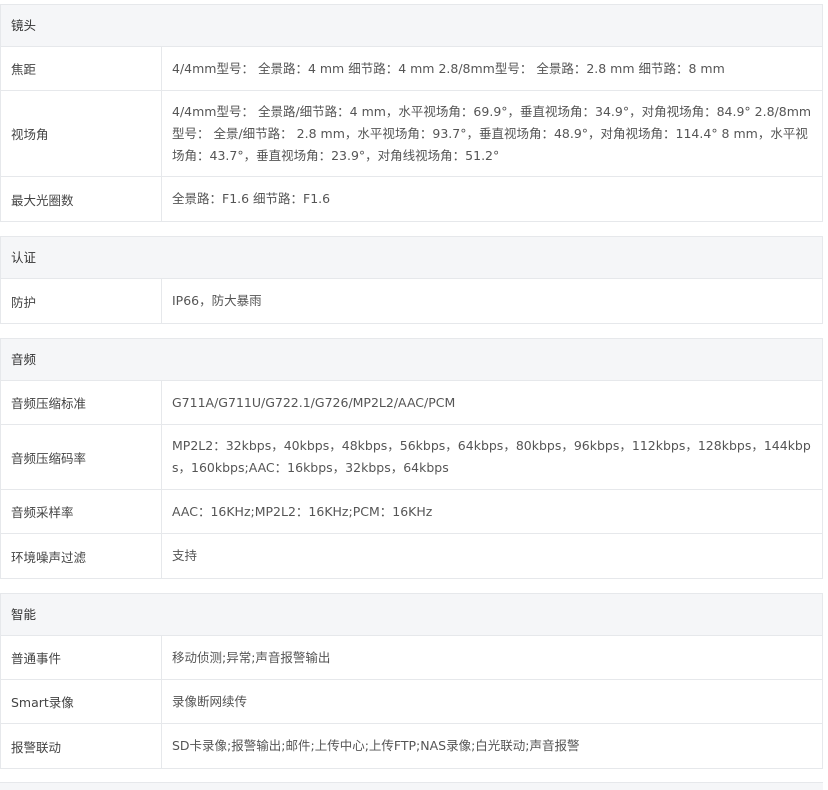  What do you see at coordinates (81, 301) in the screenshot?
I see `row-label: 防护` at bounding box center [81, 301].